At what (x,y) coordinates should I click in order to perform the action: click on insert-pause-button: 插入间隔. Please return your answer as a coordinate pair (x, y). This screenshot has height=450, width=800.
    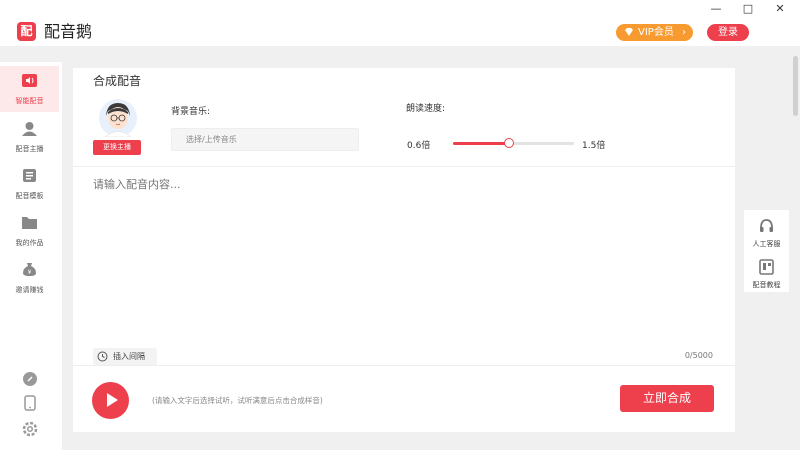
    Looking at the image, I should click on (125, 356).